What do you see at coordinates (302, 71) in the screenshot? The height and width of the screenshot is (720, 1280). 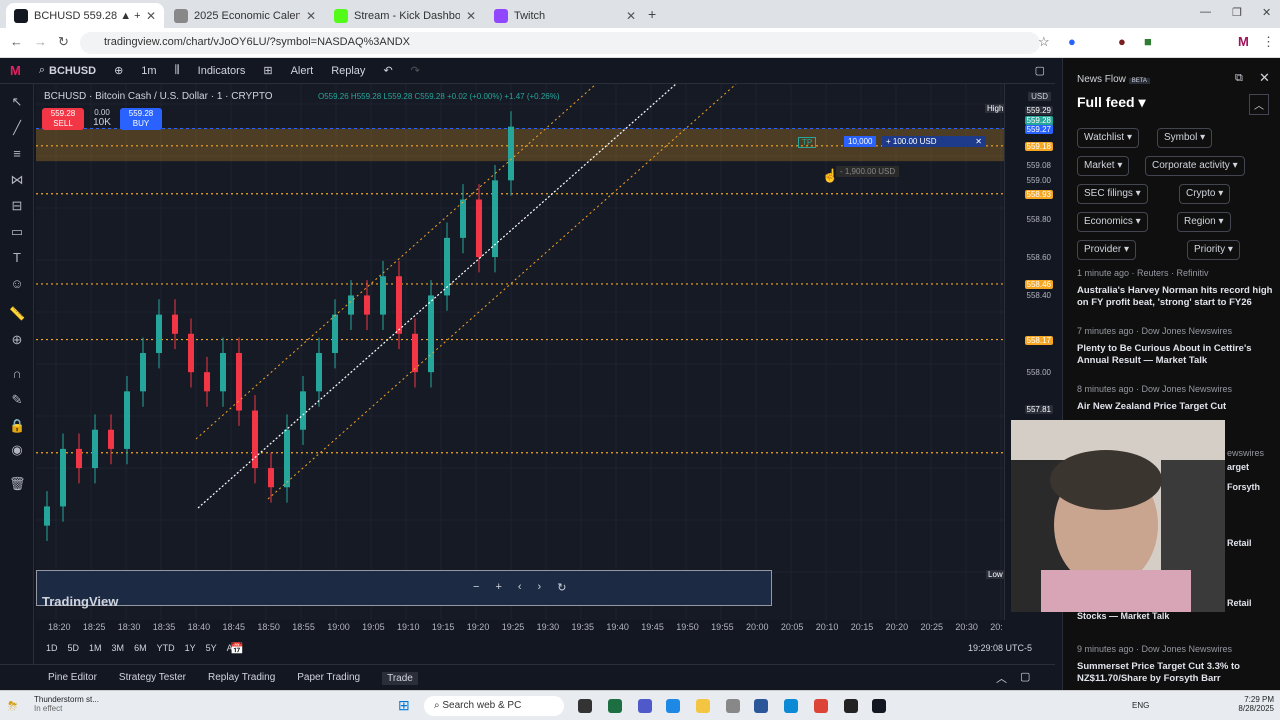 I see `alert-button: Alert` at bounding box center [302, 71].